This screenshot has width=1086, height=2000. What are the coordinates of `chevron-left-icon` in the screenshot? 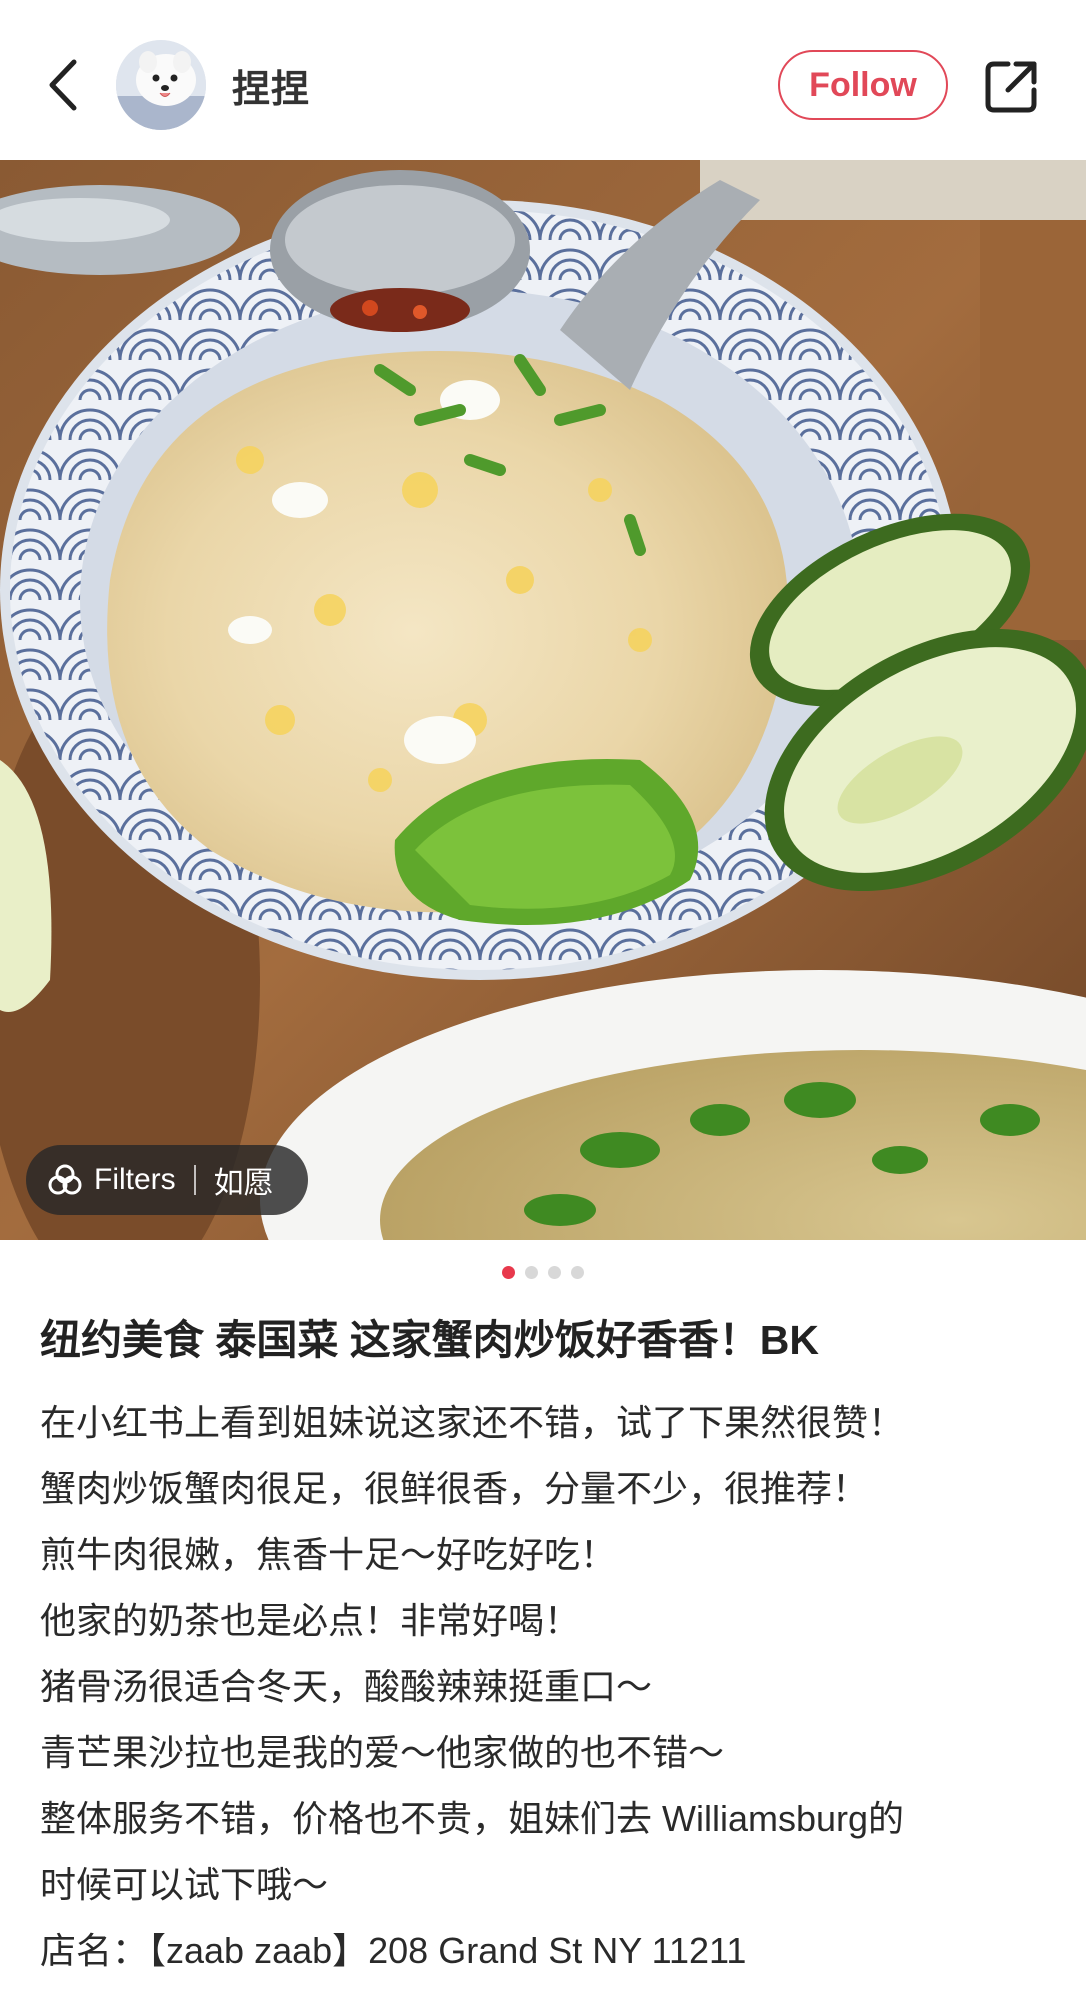 It's located at (63, 85).